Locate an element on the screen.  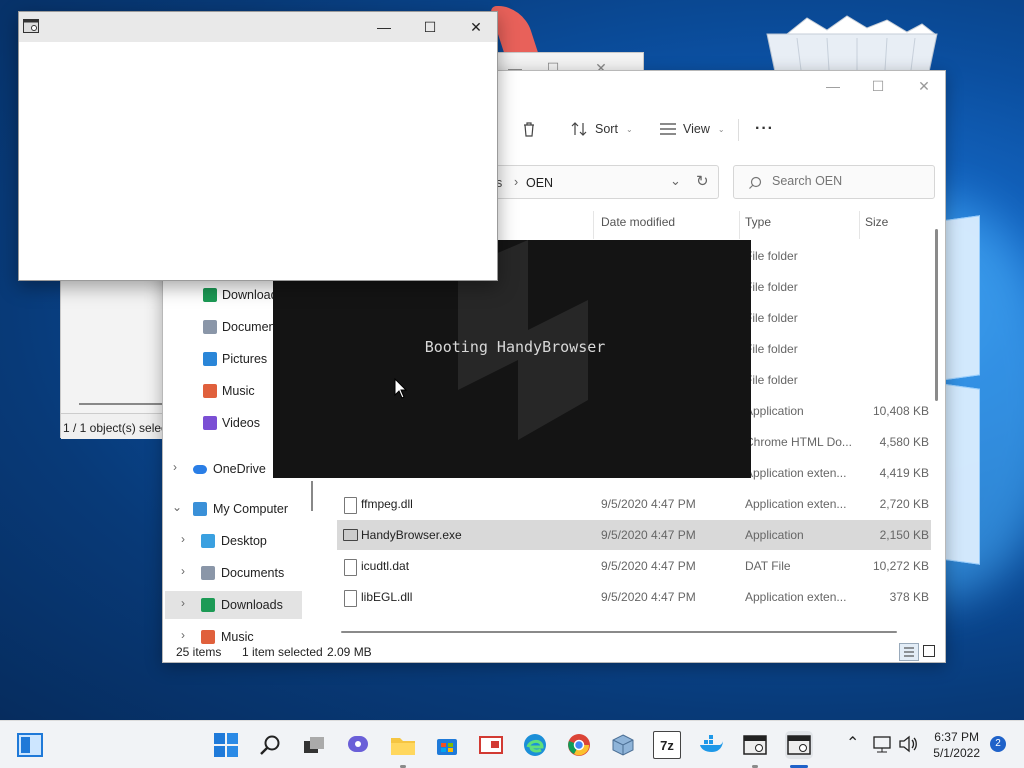
music-icon is located at coordinates (208, 637).